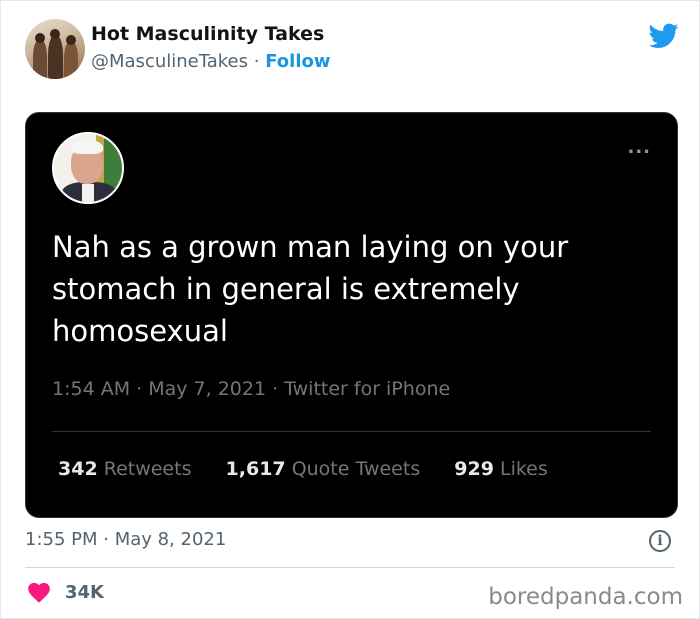  What do you see at coordinates (297, 61) in the screenshot?
I see `follow-button: Follow` at bounding box center [297, 61].